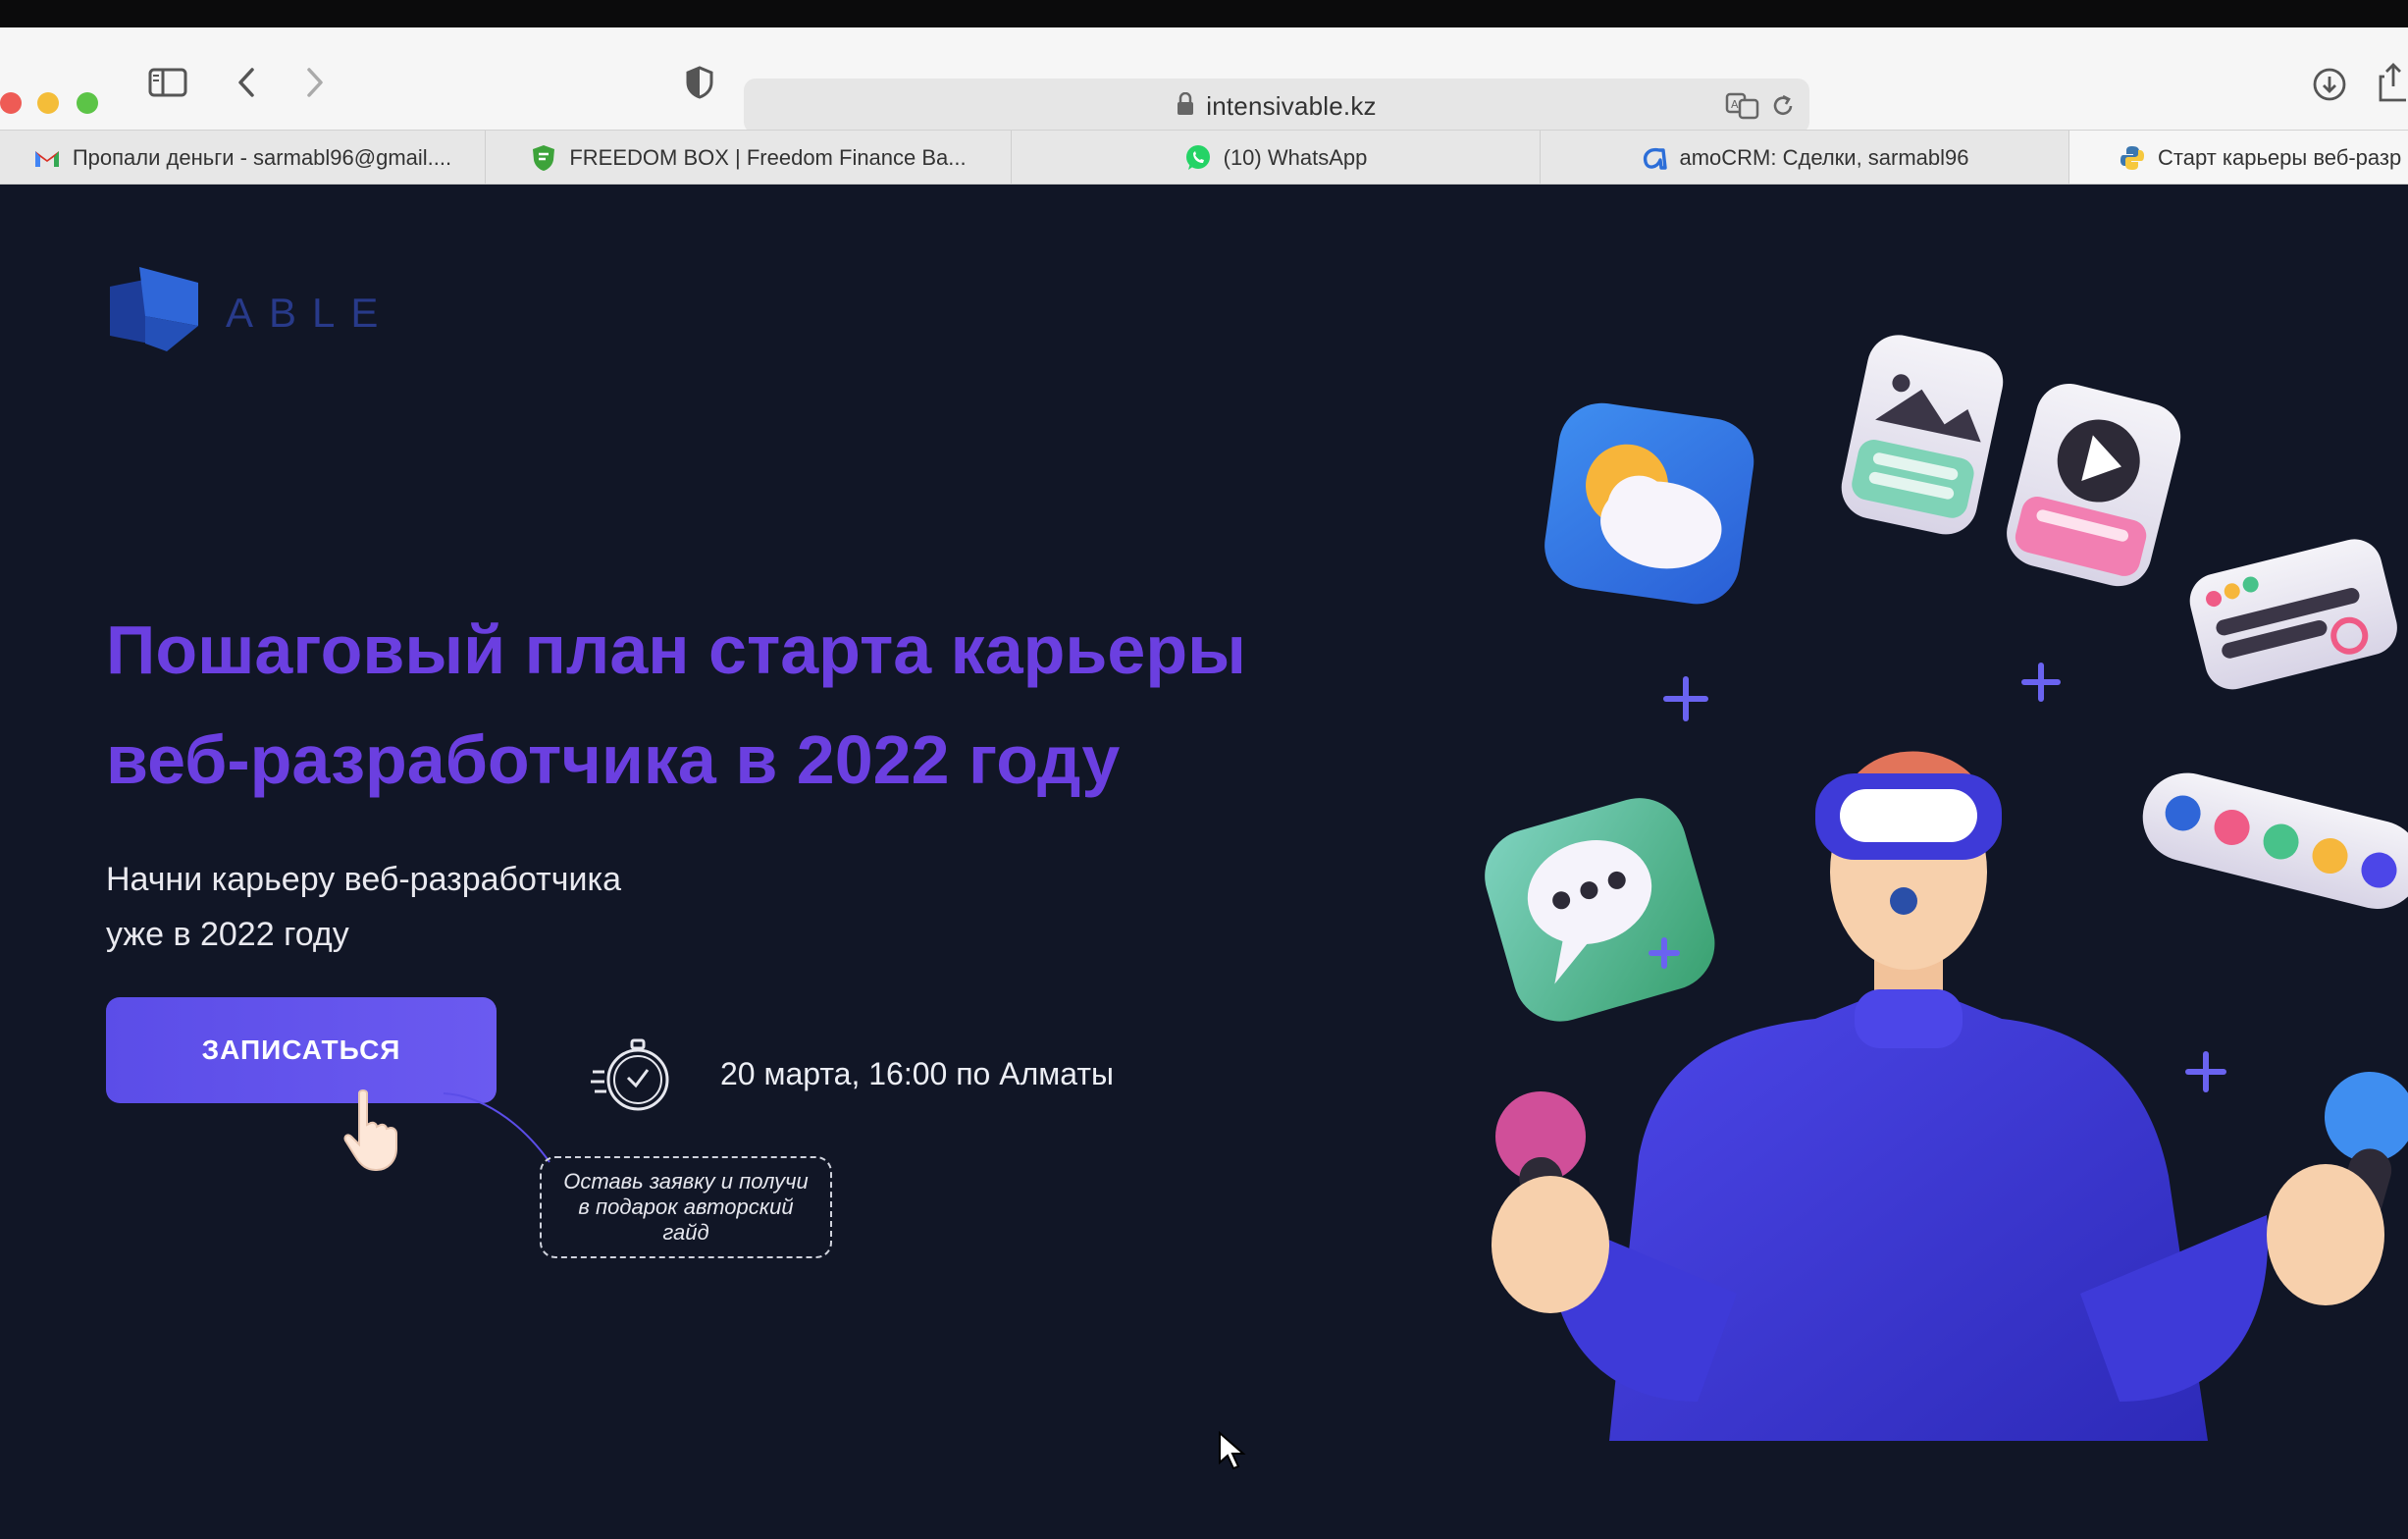 The height and width of the screenshot is (1539, 2408). What do you see at coordinates (2392, 82) in the screenshot?
I see `share-icon` at bounding box center [2392, 82].